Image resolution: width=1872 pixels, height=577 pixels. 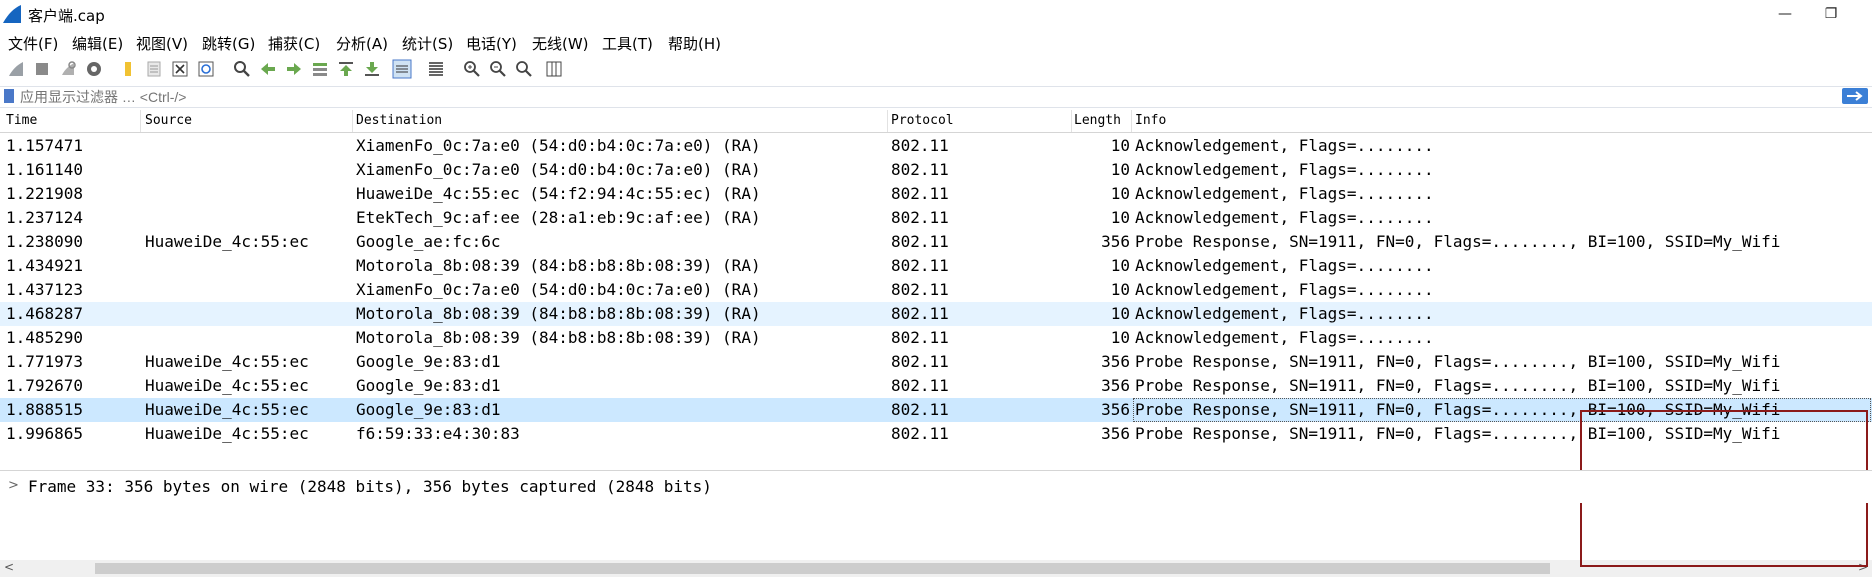 I want to click on save-file-icon, so click(x=154, y=69).